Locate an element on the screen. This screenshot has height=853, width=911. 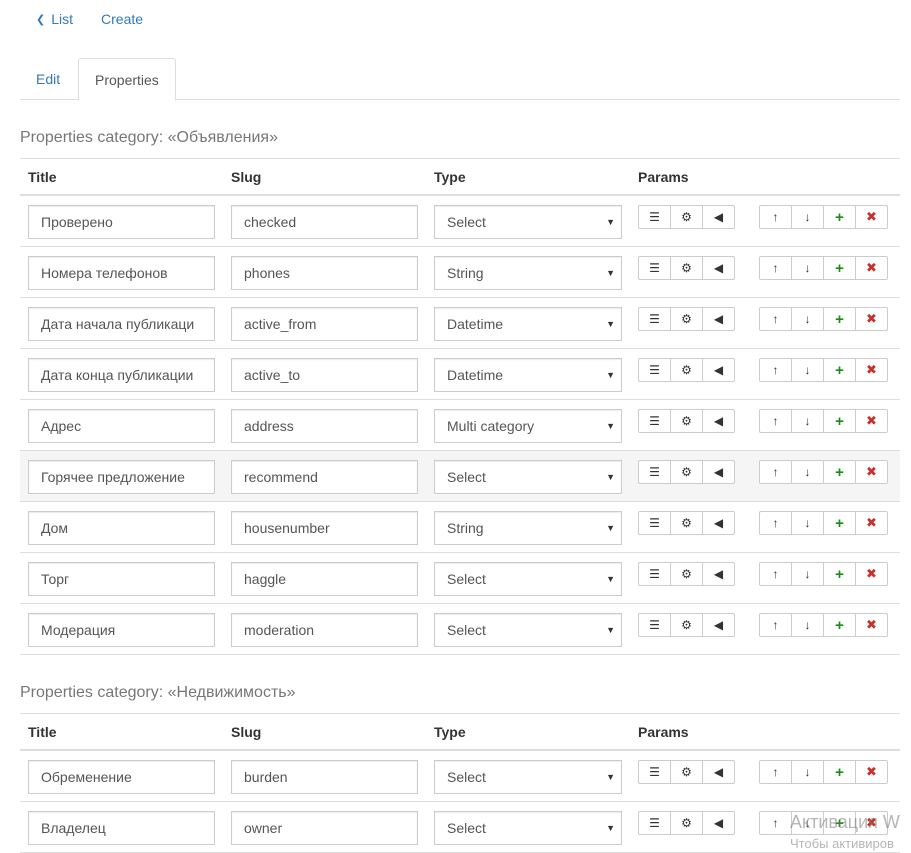
slug-input: owner is located at coordinates (324, 828).